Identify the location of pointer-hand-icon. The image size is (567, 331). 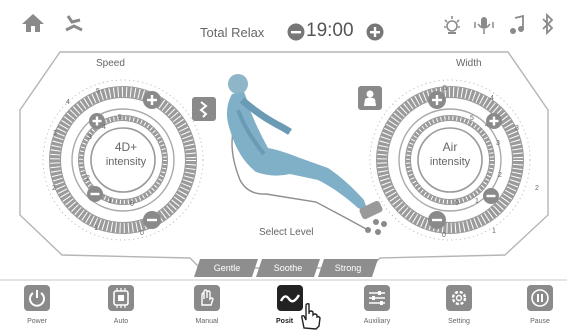
(311, 316).